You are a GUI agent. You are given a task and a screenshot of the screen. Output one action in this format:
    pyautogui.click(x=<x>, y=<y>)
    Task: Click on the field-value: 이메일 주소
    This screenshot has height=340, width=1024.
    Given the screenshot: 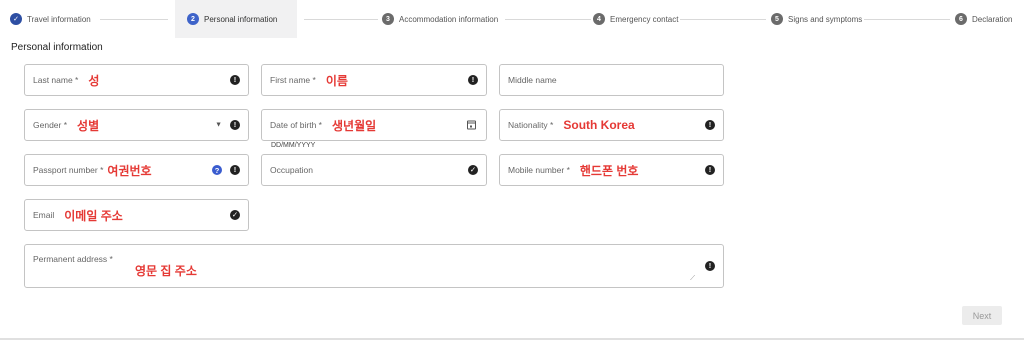 What is the action you would take?
    pyautogui.click(x=93, y=215)
    